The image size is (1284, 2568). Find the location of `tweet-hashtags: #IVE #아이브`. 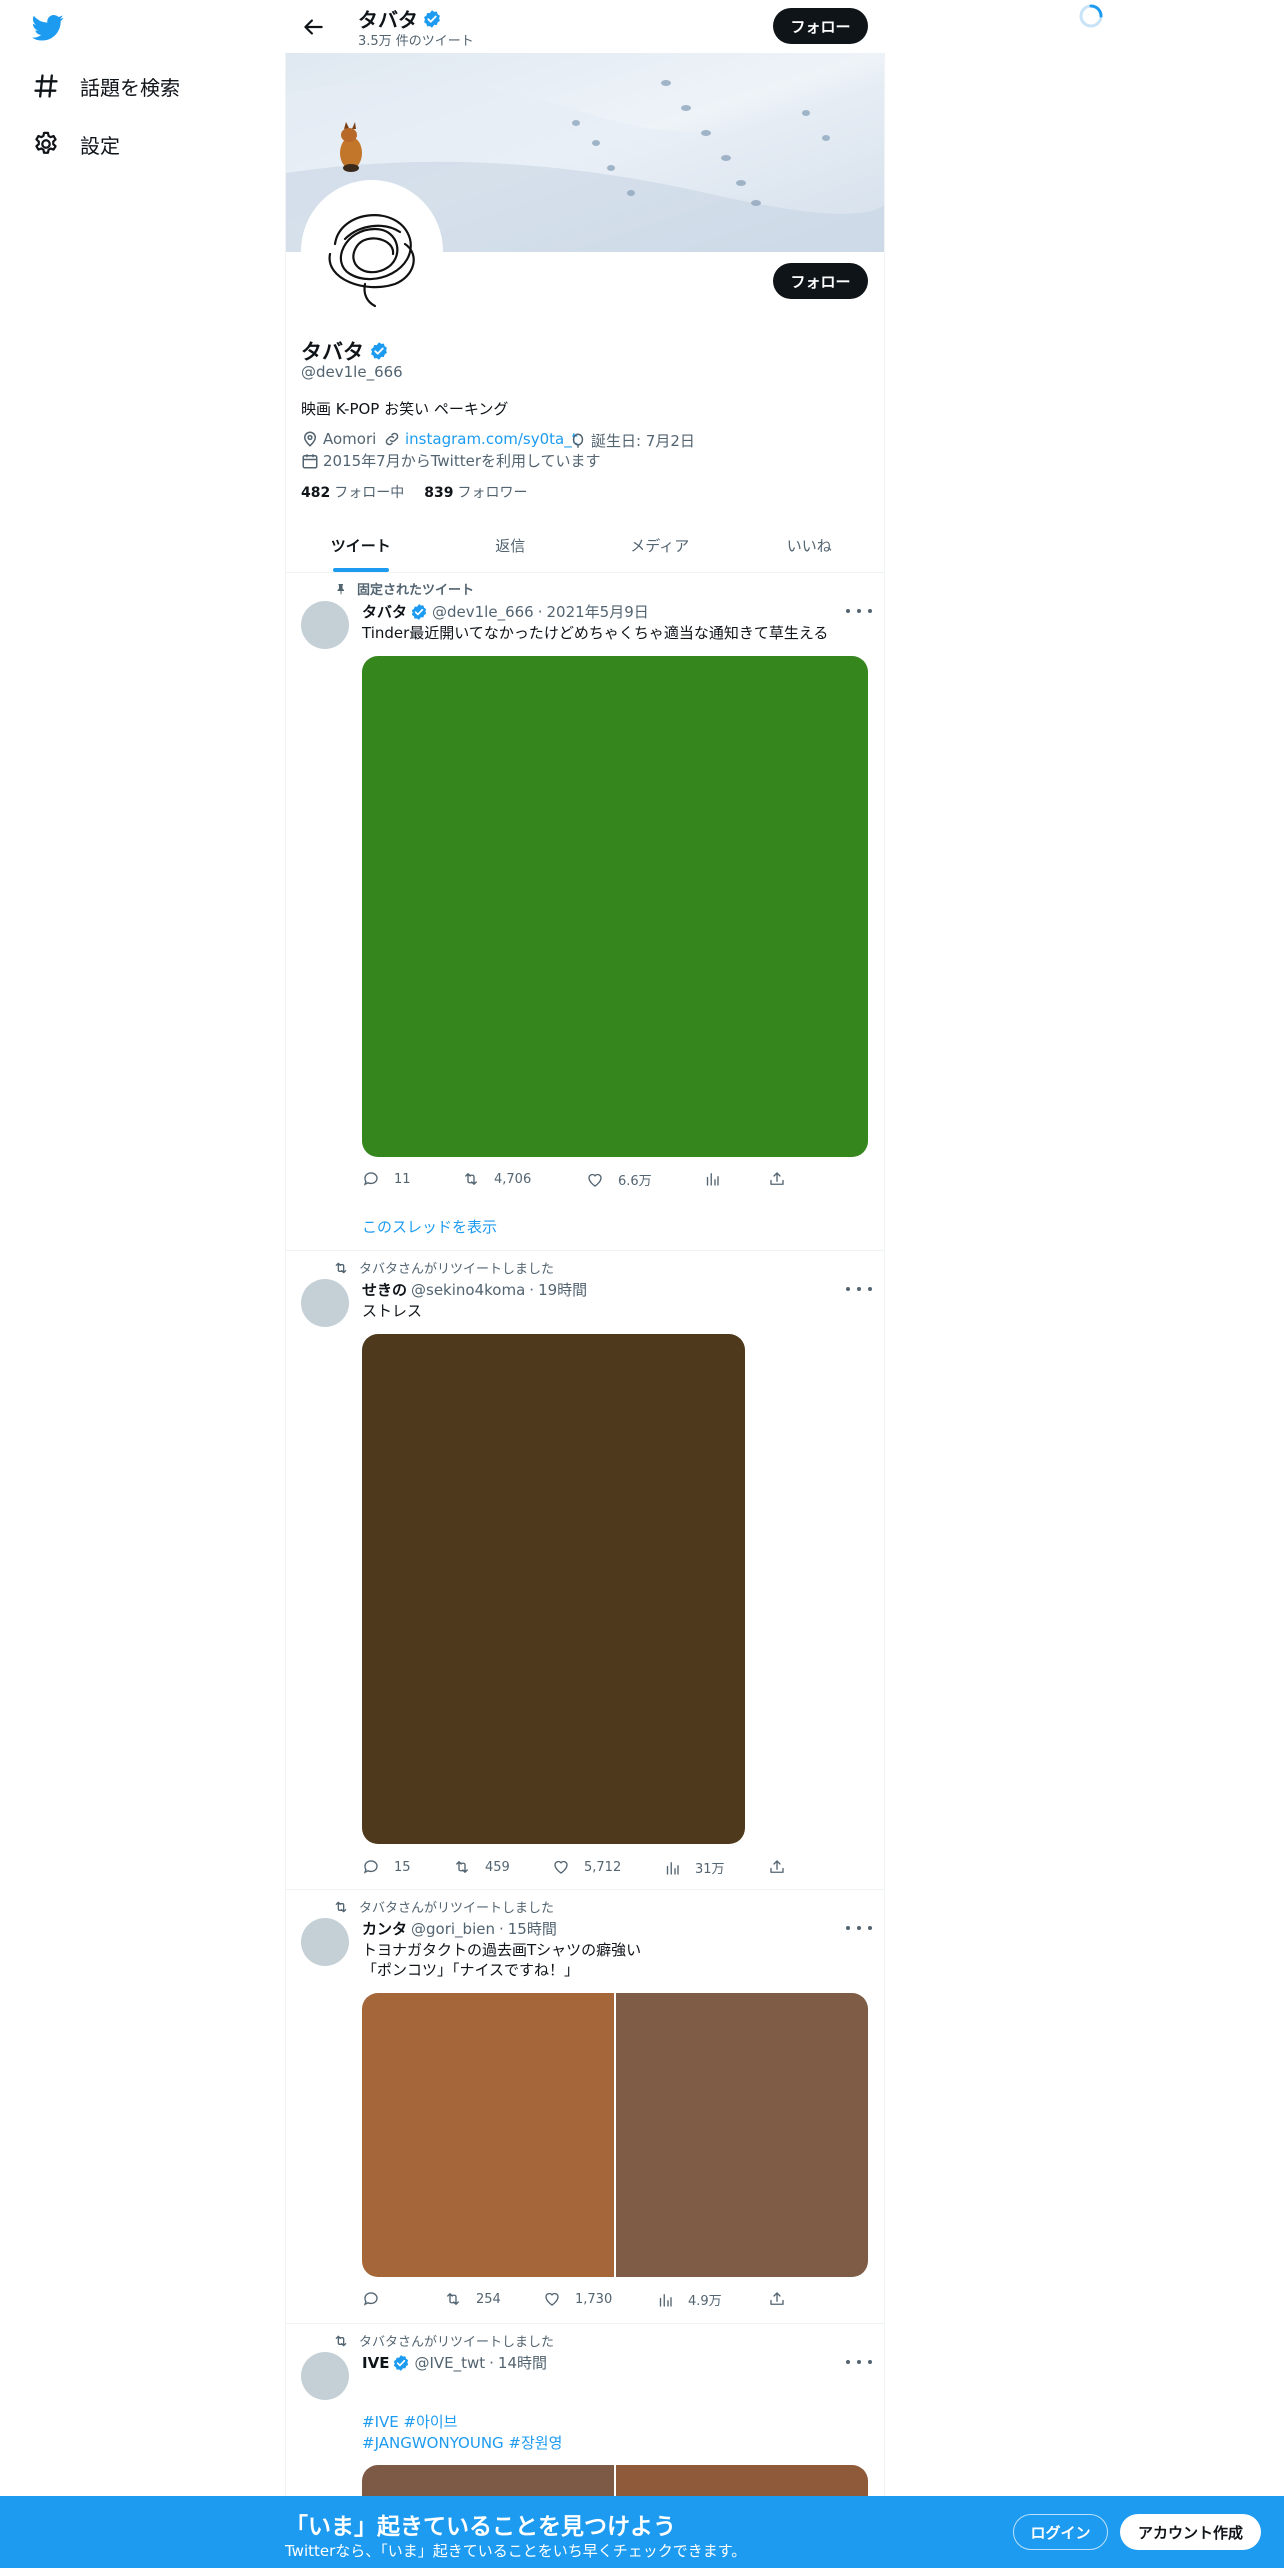

tweet-hashtags: #IVE #아이브 is located at coordinates (409, 2422).